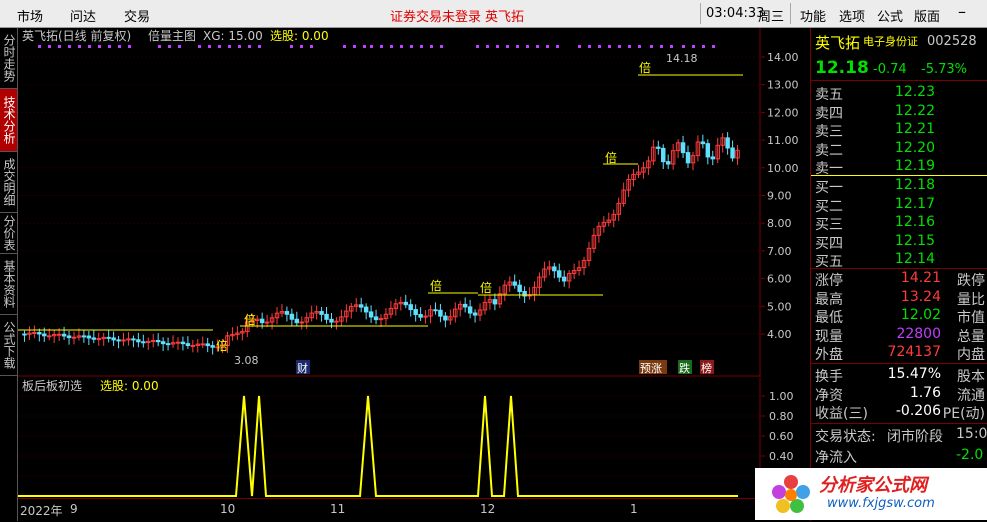 Image resolution: width=987 pixels, height=522 pixels. What do you see at coordinates (900, 316) in the screenshot?
I see `stat-2-row: 最低 12.02 市值` at bounding box center [900, 316].